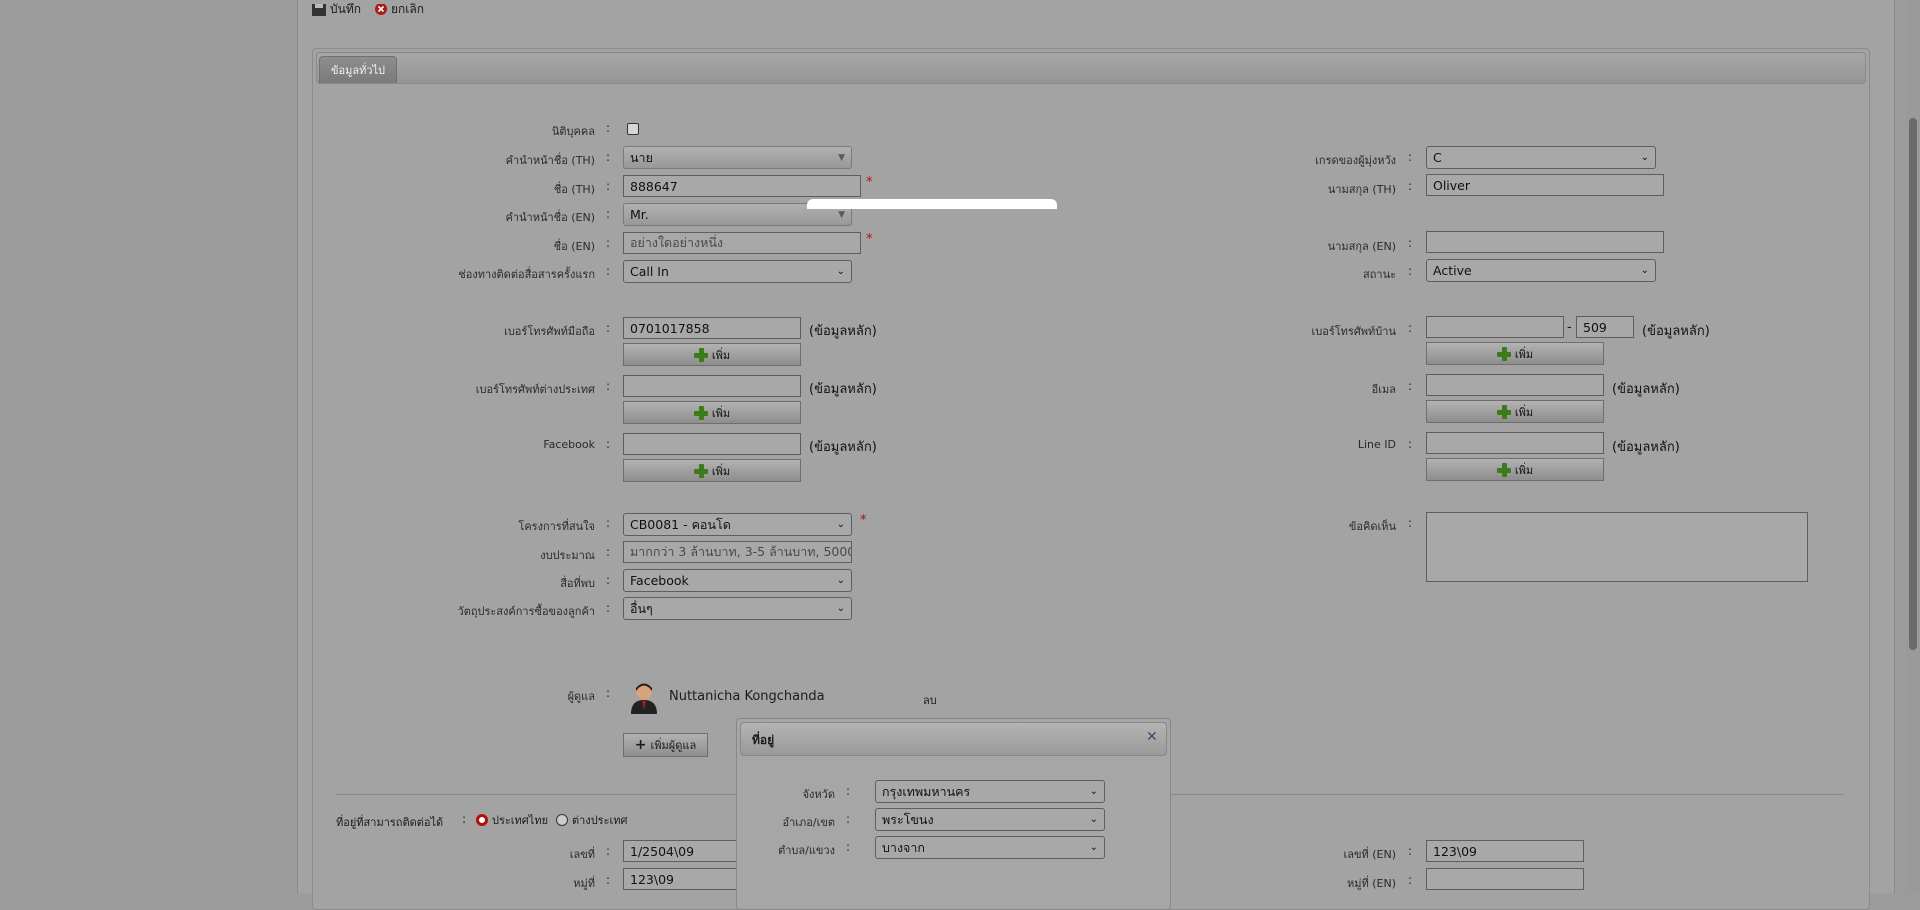  Describe the element at coordinates (639, 214) in the screenshot. I see `title-en-value: Mr.` at that location.